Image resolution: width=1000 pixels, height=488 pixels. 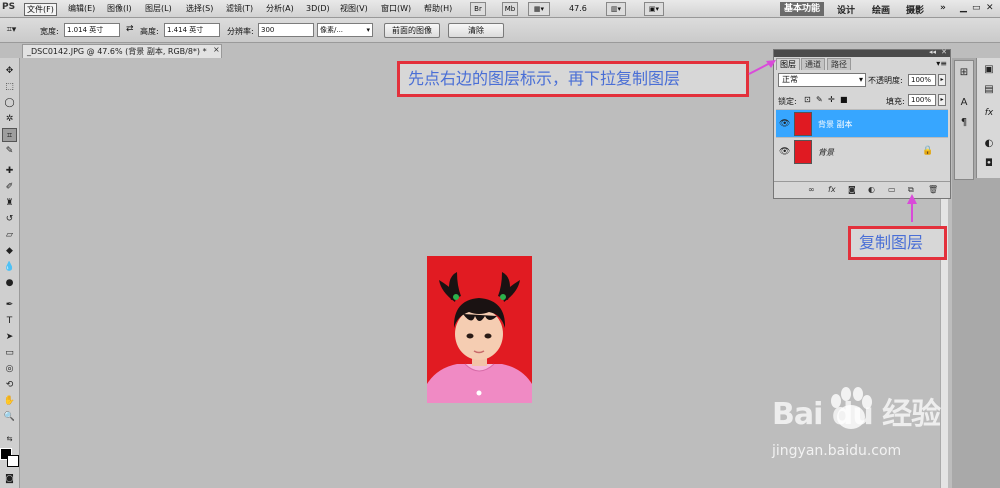 What do you see at coordinates (354, 9) in the screenshot?
I see `menu-view: 视图(V)` at bounding box center [354, 9].